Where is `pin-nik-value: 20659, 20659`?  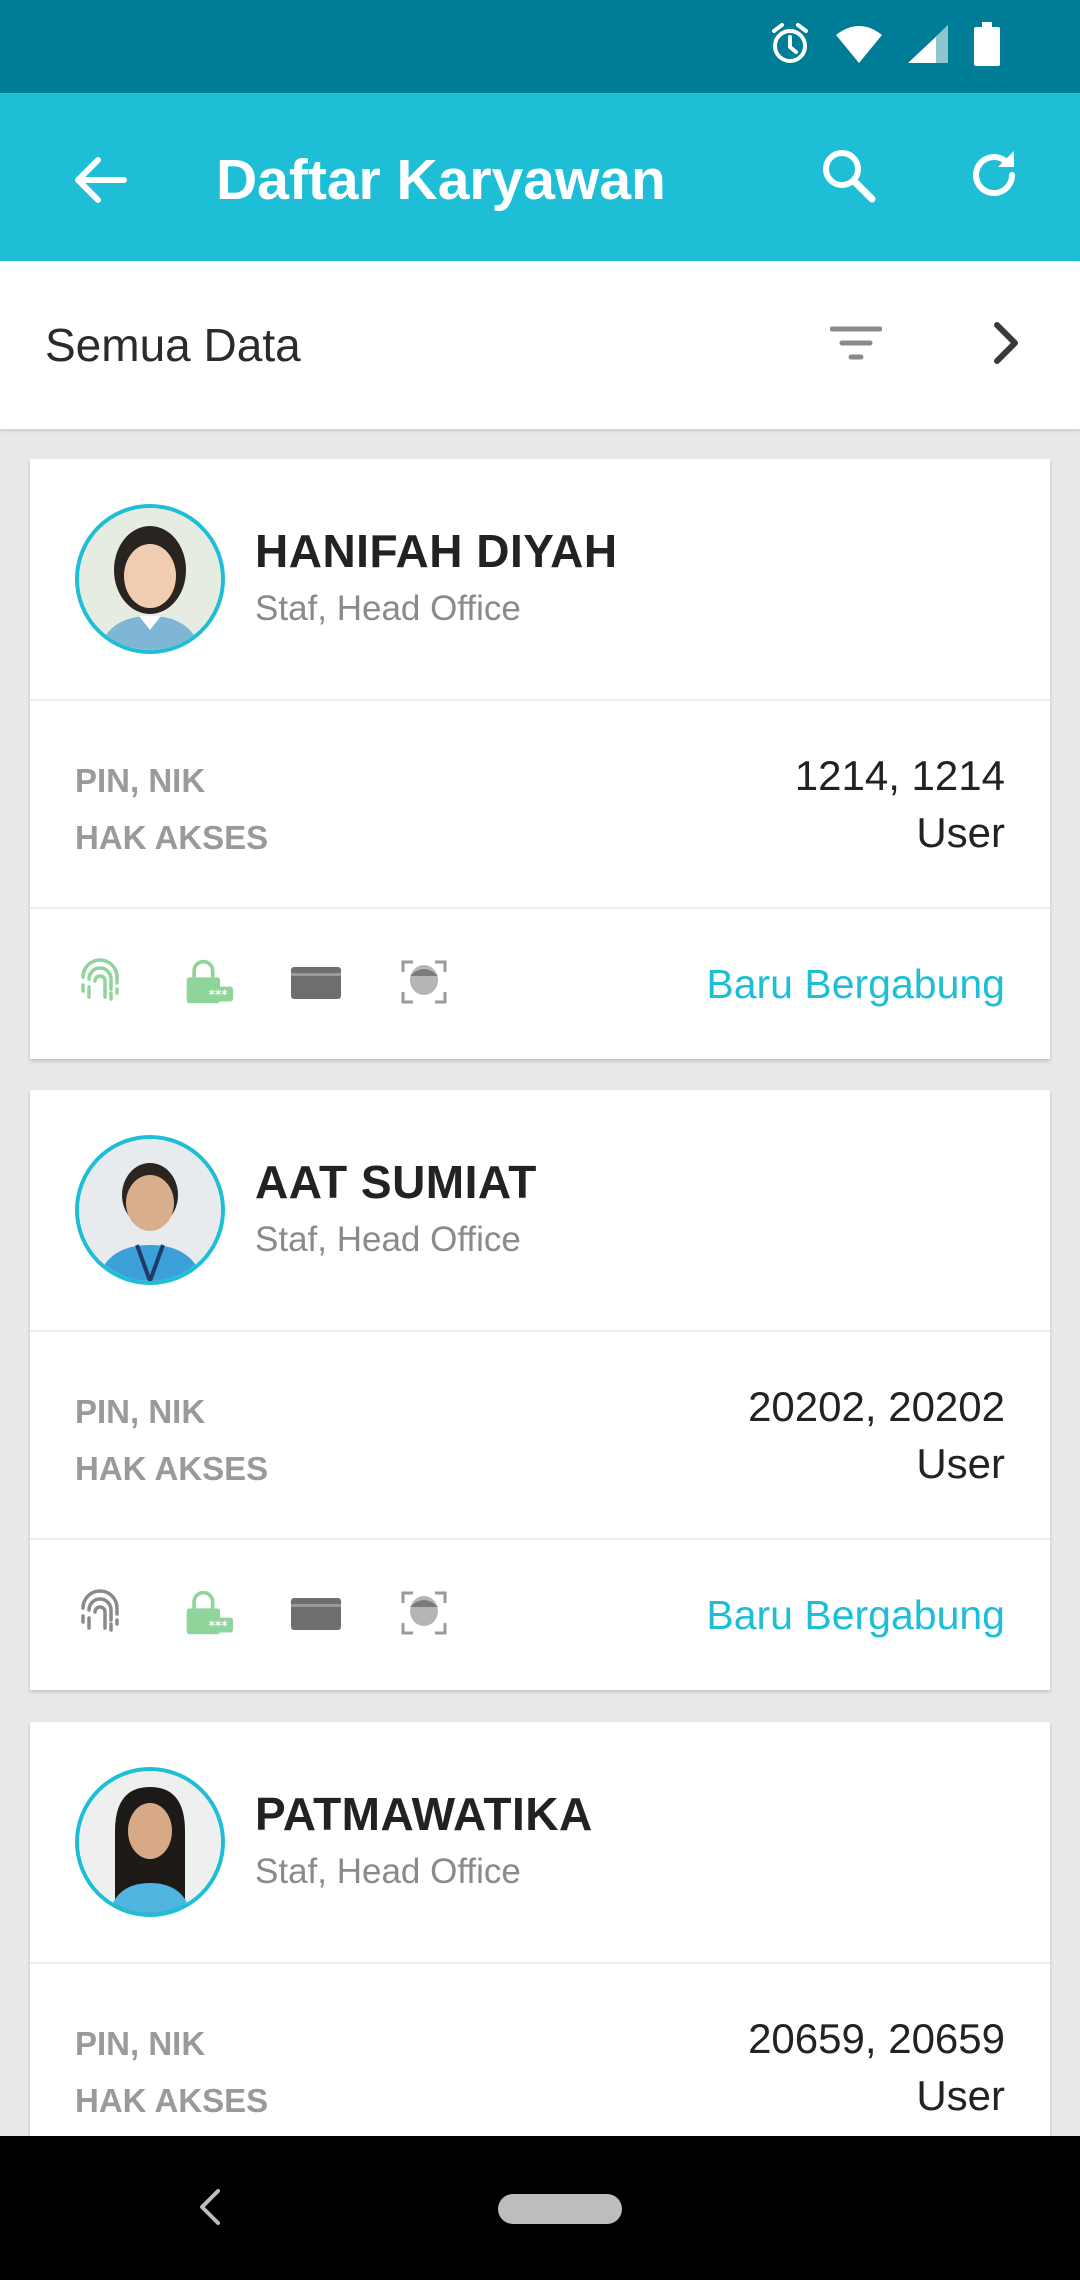 pin-nik-value: 20659, 20659 is located at coordinates (876, 2038).